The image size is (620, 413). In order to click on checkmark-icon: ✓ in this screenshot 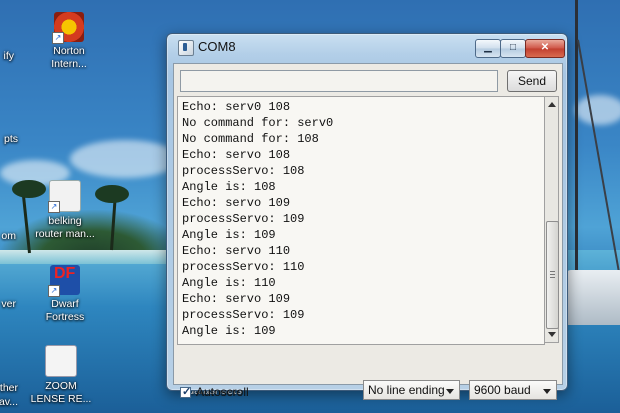, I will do `click(187, 392)`.